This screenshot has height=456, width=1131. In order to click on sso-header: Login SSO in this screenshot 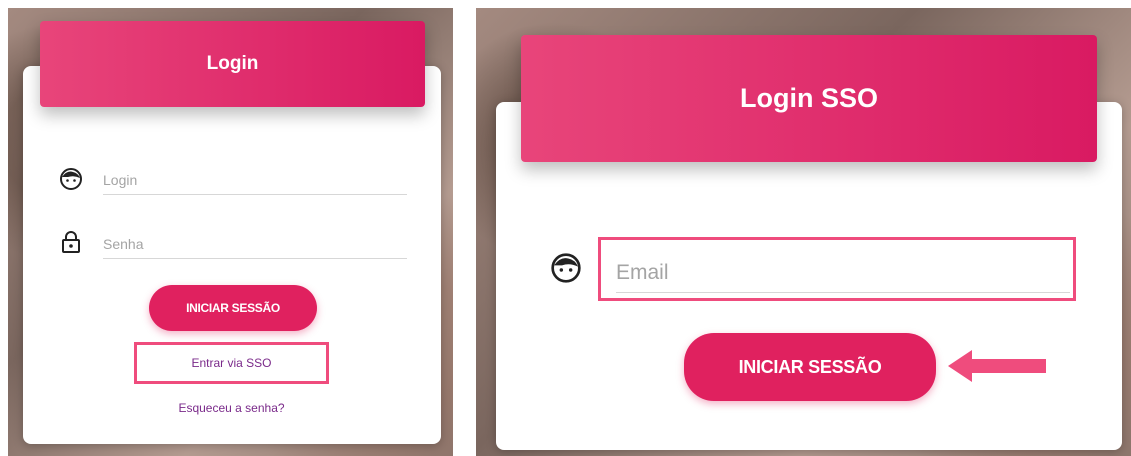, I will do `click(809, 98)`.